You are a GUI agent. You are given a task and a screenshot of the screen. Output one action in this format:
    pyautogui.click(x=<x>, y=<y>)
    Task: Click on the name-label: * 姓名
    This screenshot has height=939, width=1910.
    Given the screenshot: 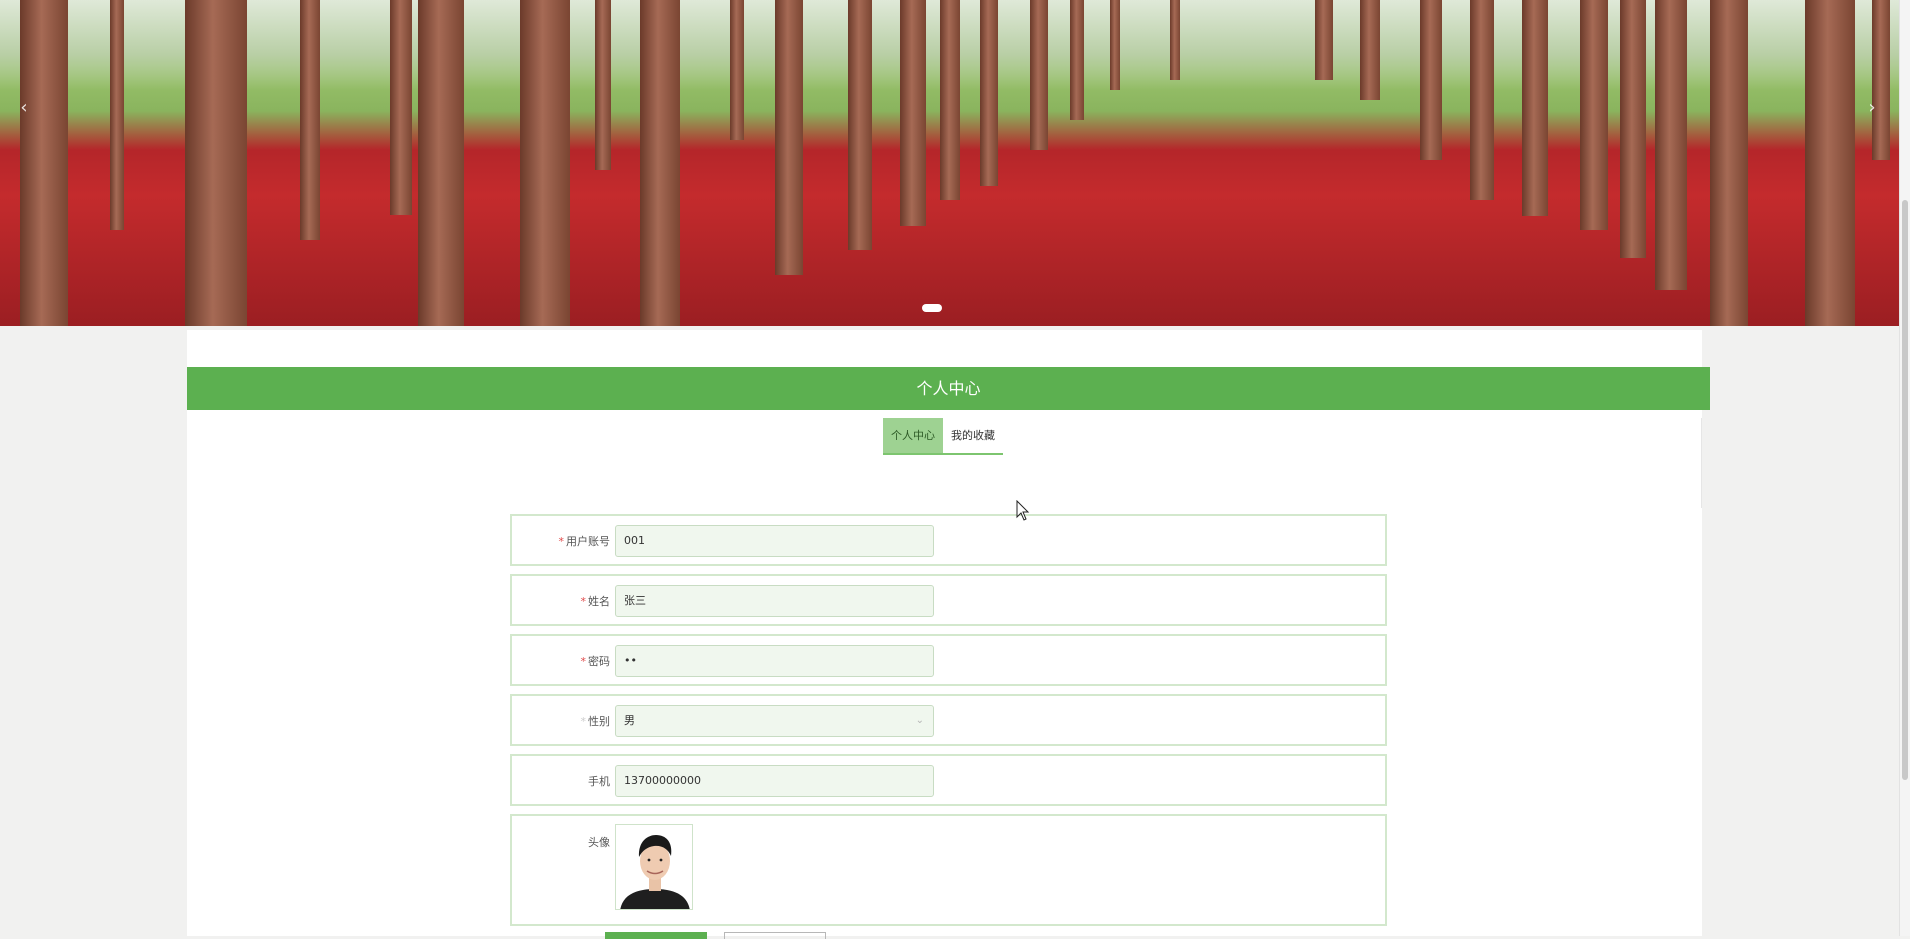 What is the action you would take?
    pyautogui.click(x=595, y=601)
    